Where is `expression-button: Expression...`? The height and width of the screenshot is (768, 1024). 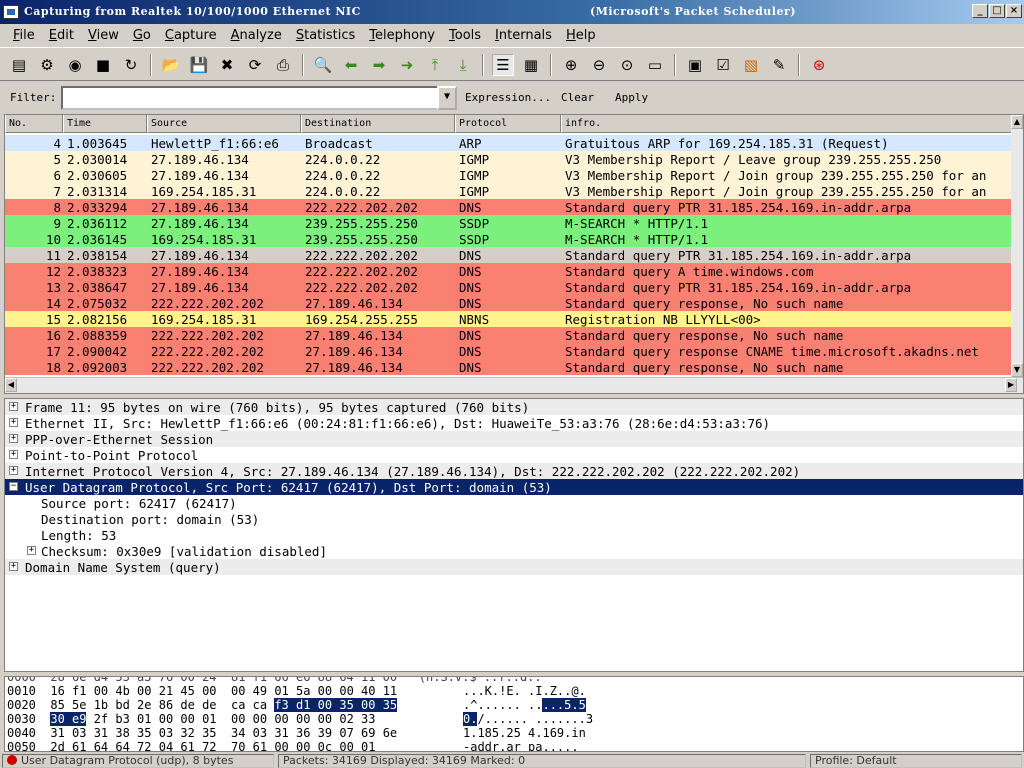
expression-button: Expression... is located at coordinates (508, 97).